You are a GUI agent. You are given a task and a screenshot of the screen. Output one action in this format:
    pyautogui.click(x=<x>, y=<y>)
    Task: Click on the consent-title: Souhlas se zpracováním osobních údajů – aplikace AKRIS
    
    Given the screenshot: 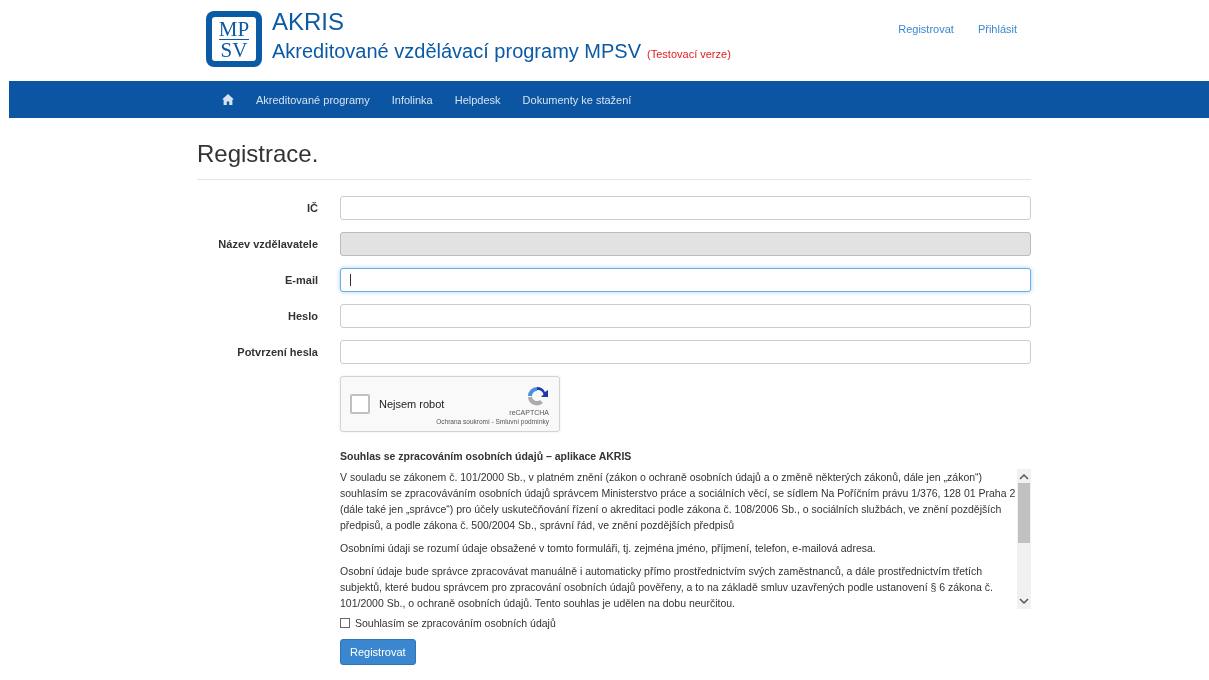 What is the action you would take?
    pyautogui.click(x=486, y=456)
    